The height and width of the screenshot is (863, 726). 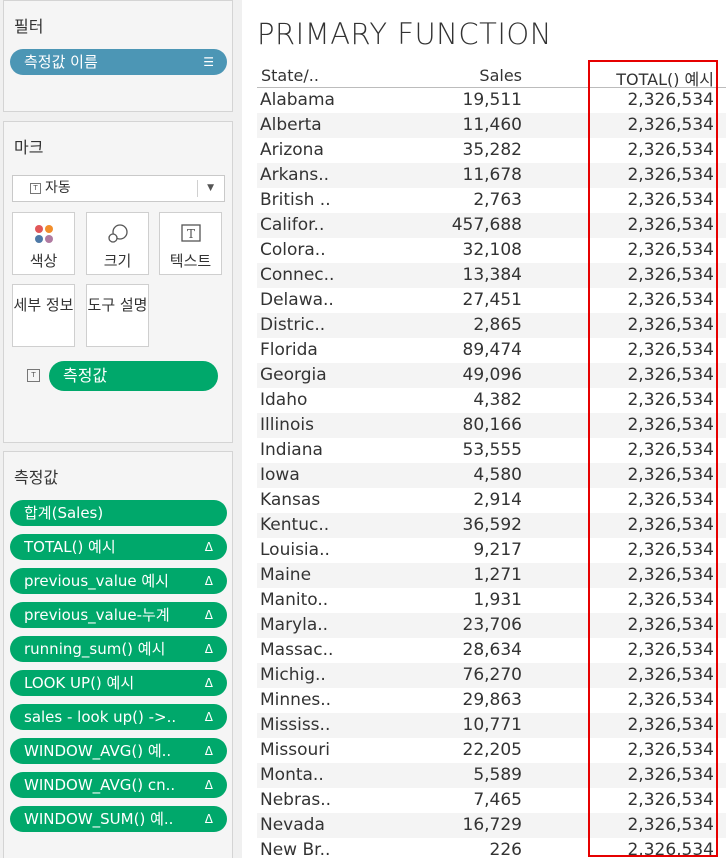 What do you see at coordinates (210, 188) in the screenshot?
I see `chevron-down-icon: ▼` at bounding box center [210, 188].